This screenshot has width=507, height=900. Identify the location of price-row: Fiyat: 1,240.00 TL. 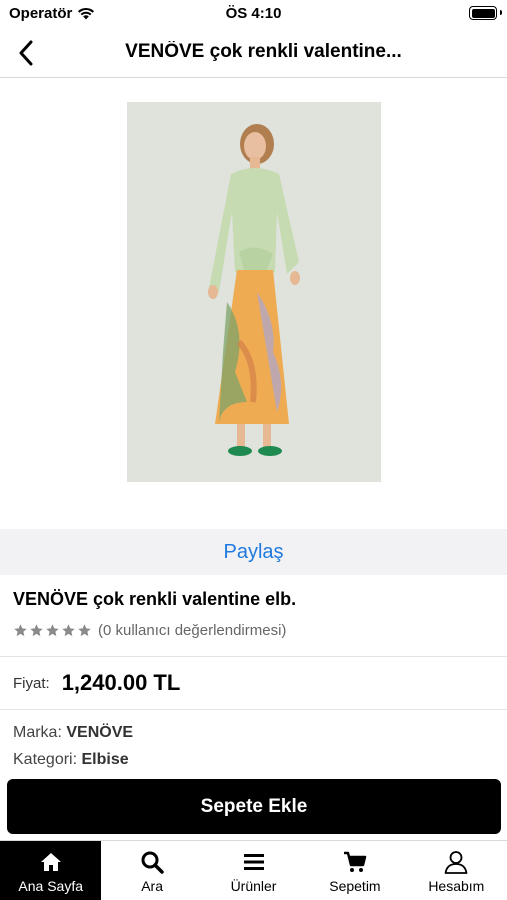
(253, 683).